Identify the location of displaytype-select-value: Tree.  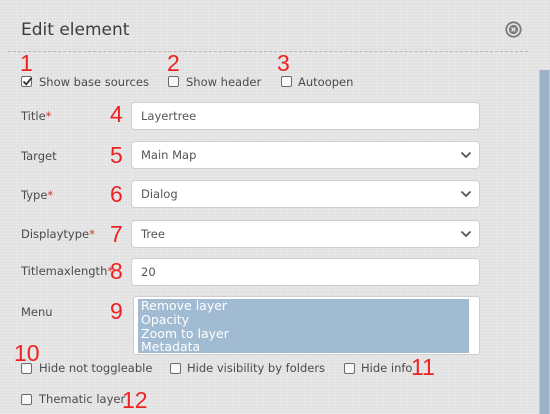
(153, 234).